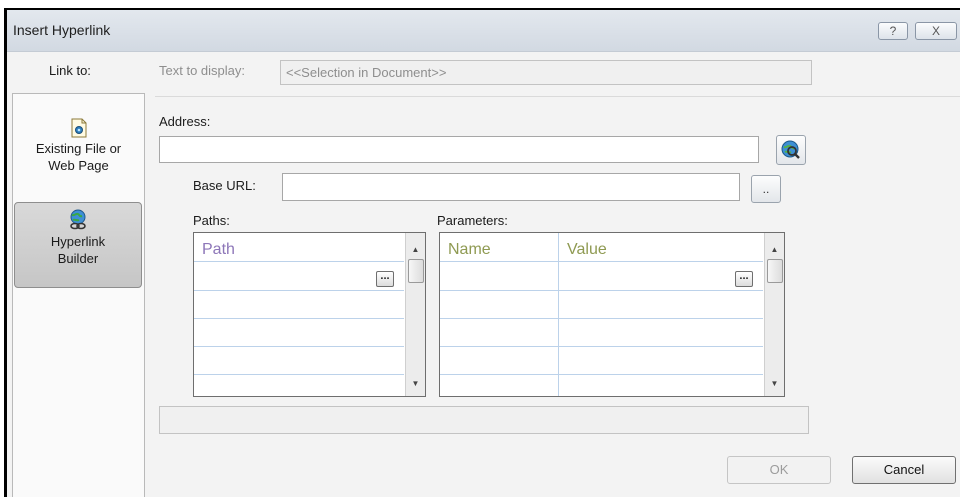  I want to click on help-icon: ?, so click(893, 31).